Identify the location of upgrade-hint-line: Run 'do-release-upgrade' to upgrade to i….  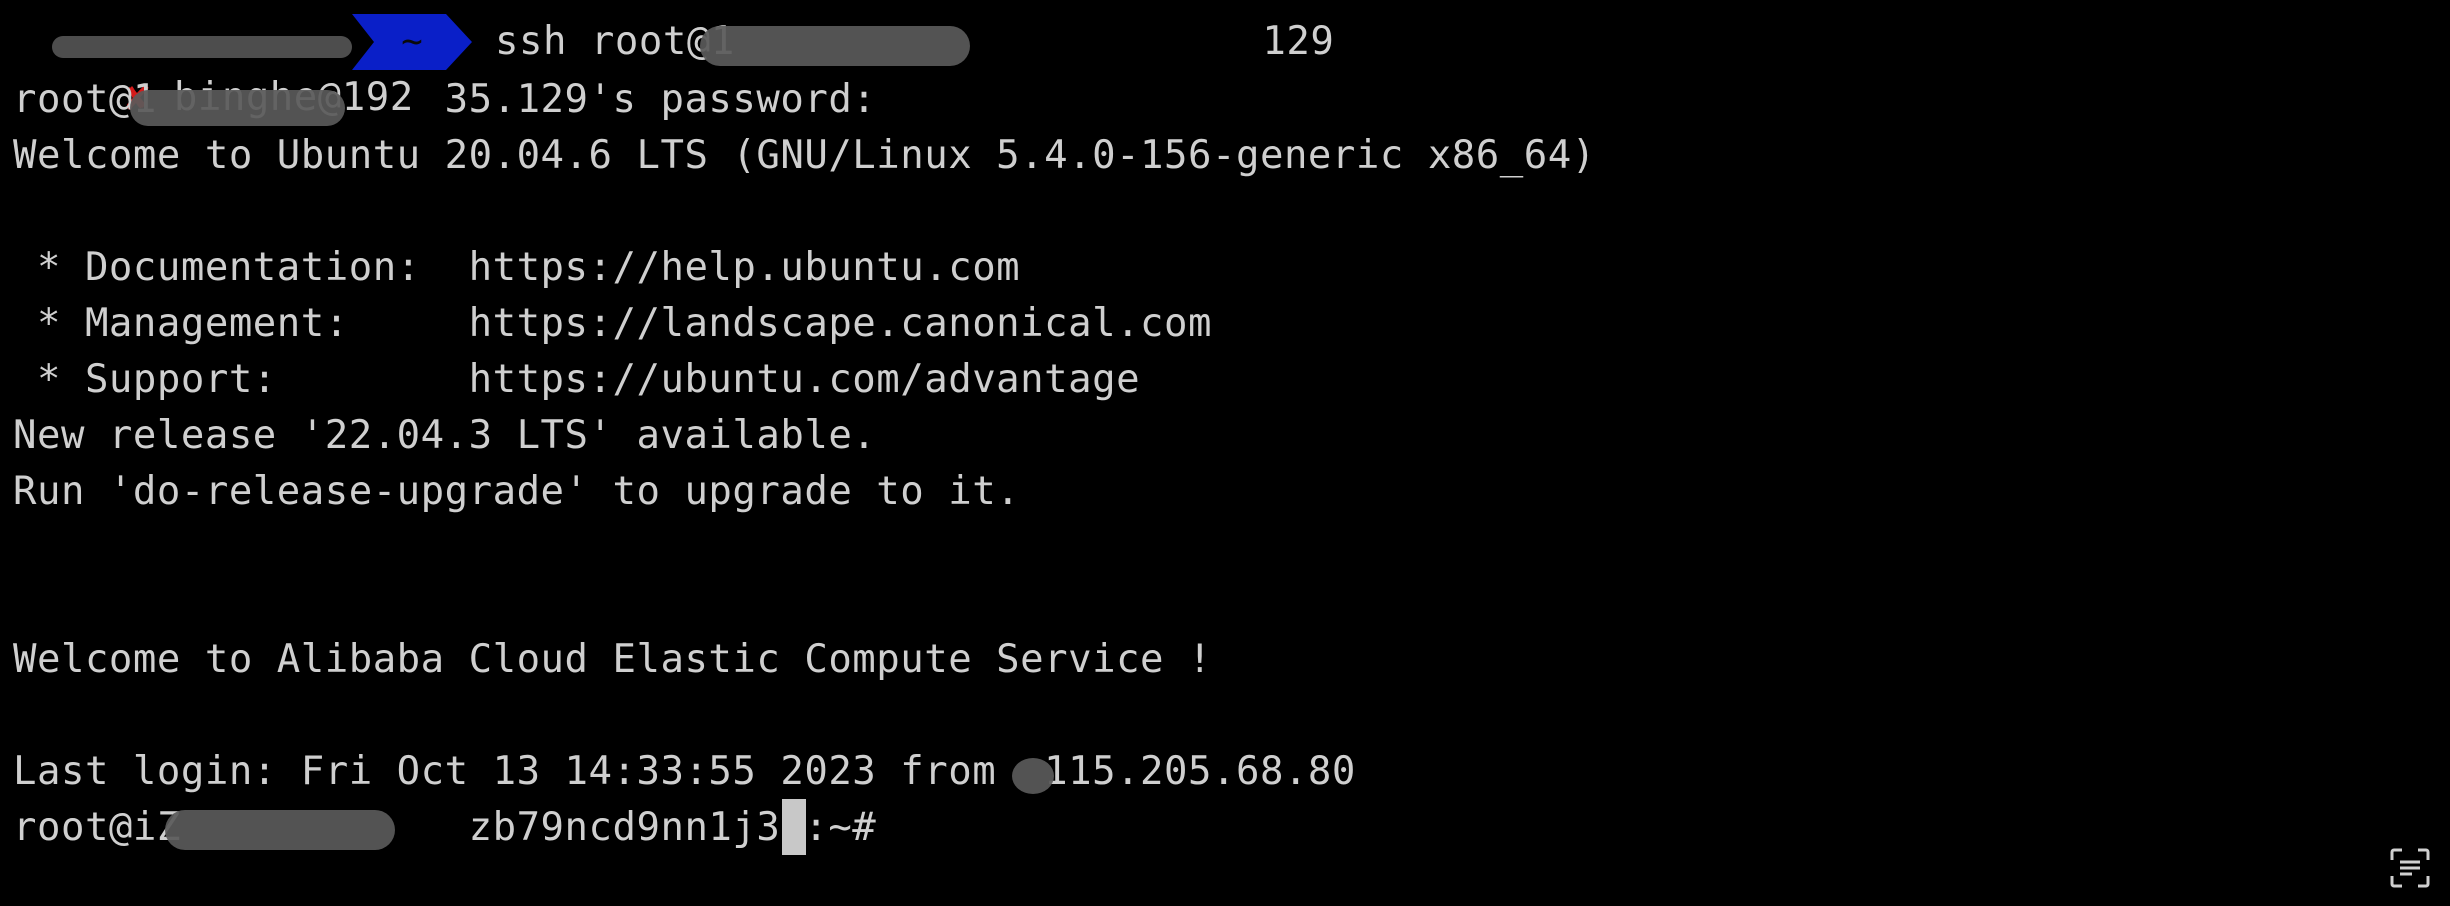
(517, 491).